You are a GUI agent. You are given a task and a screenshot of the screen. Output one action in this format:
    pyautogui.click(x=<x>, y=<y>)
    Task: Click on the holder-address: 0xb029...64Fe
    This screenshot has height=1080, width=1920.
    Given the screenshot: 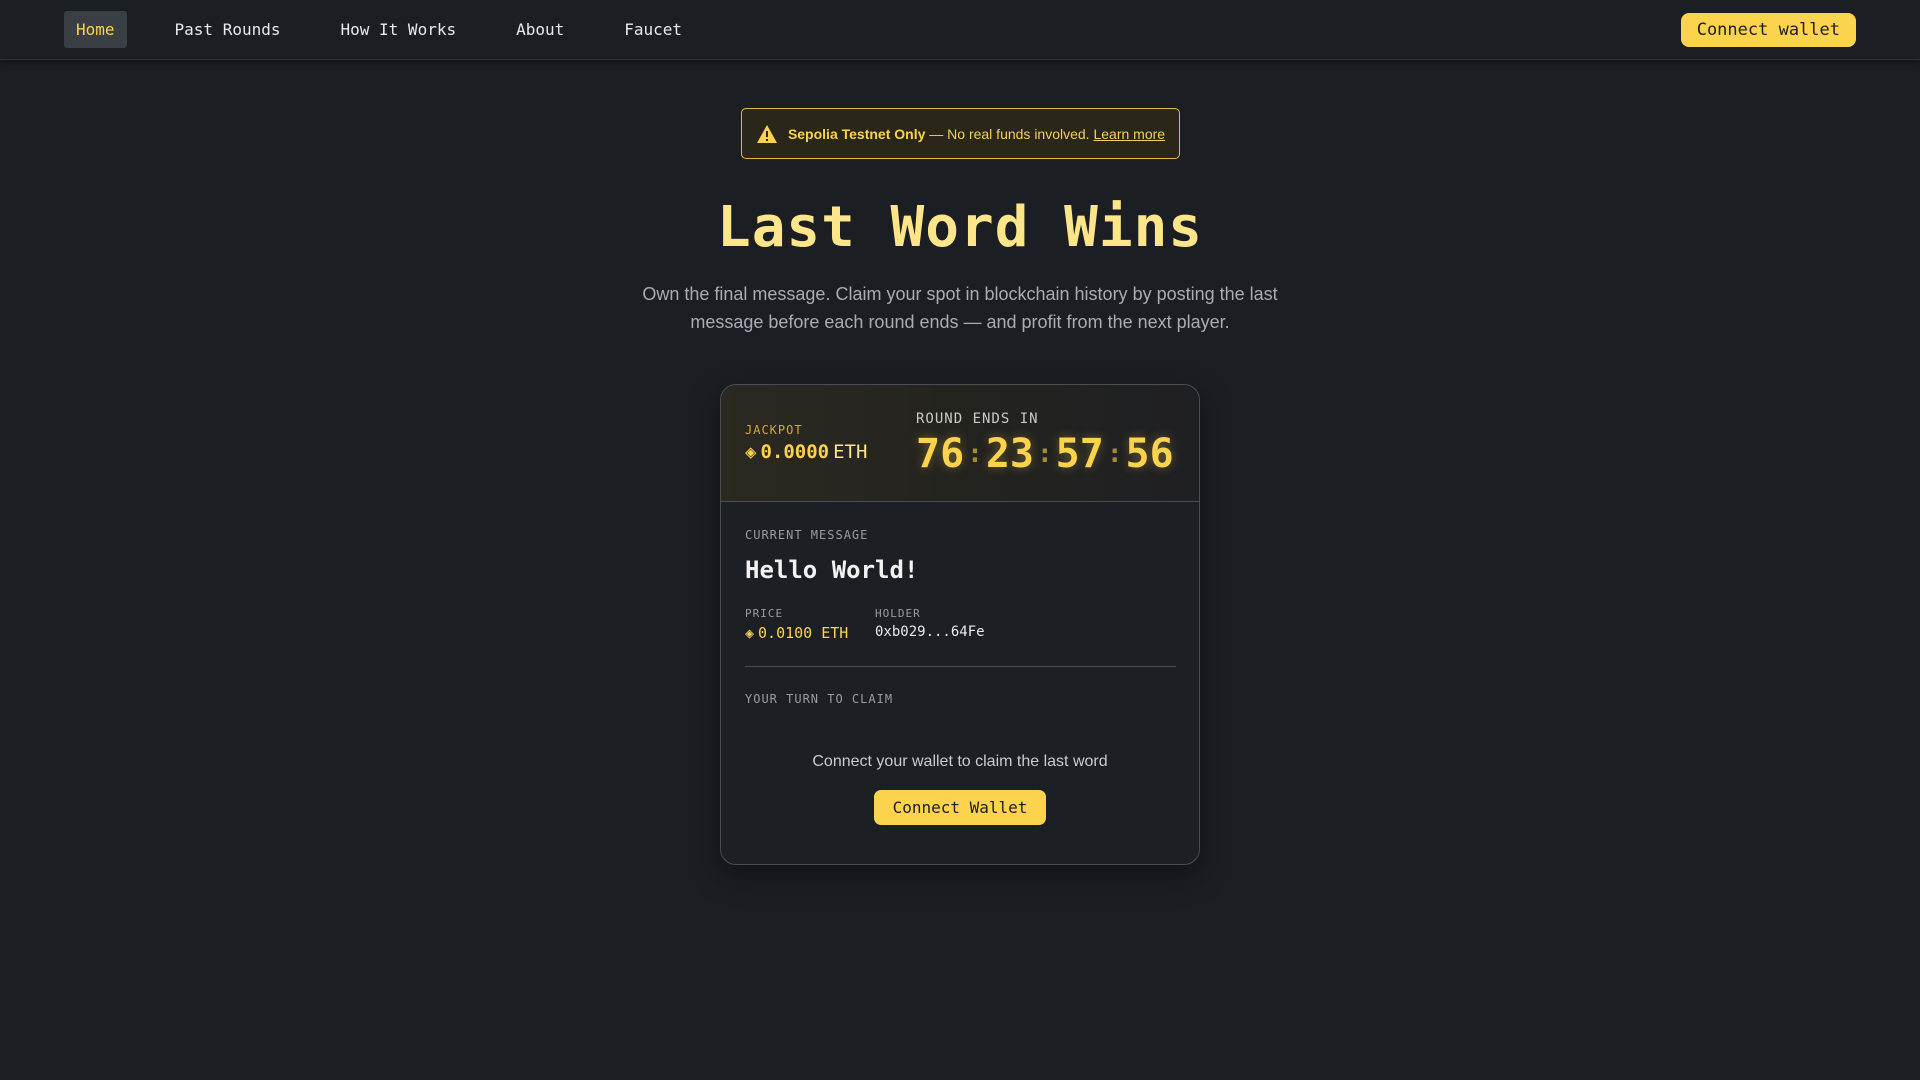 What is the action you would take?
    pyautogui.click(x=930, y=632)
    